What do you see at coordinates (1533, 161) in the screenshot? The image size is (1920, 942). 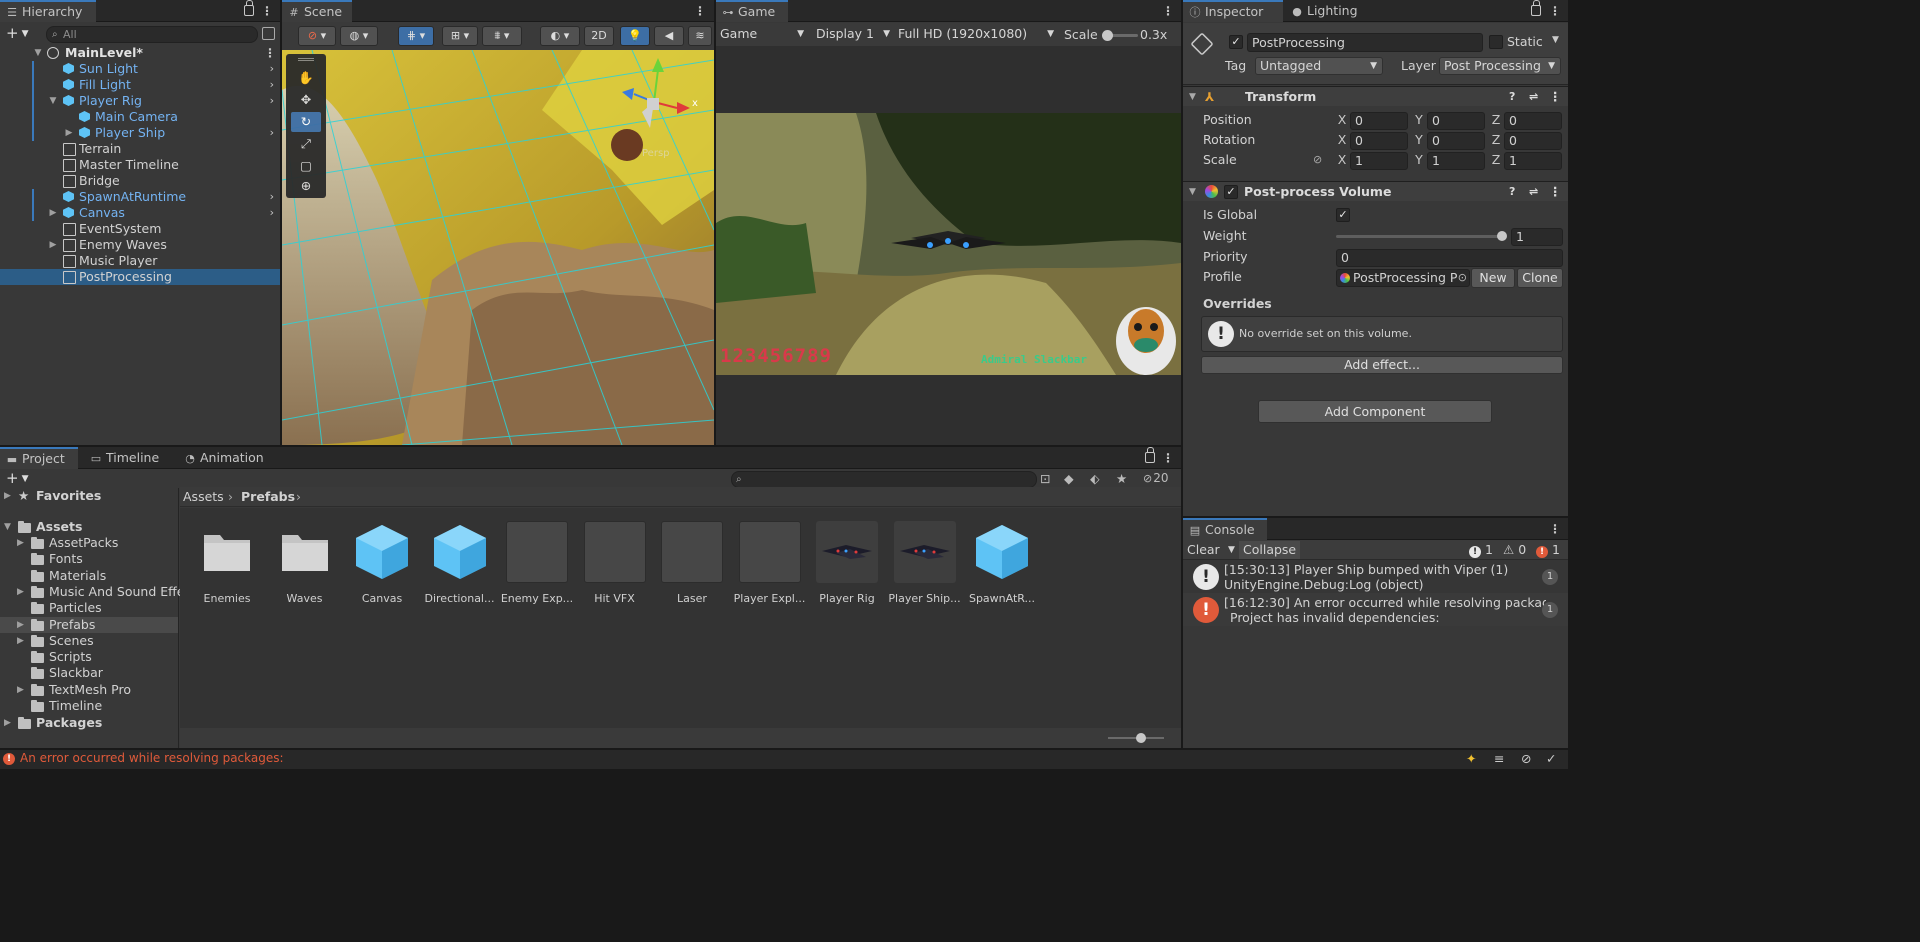 I see `transform-scale-z-field: 1` at bounding box center [1533, 161].